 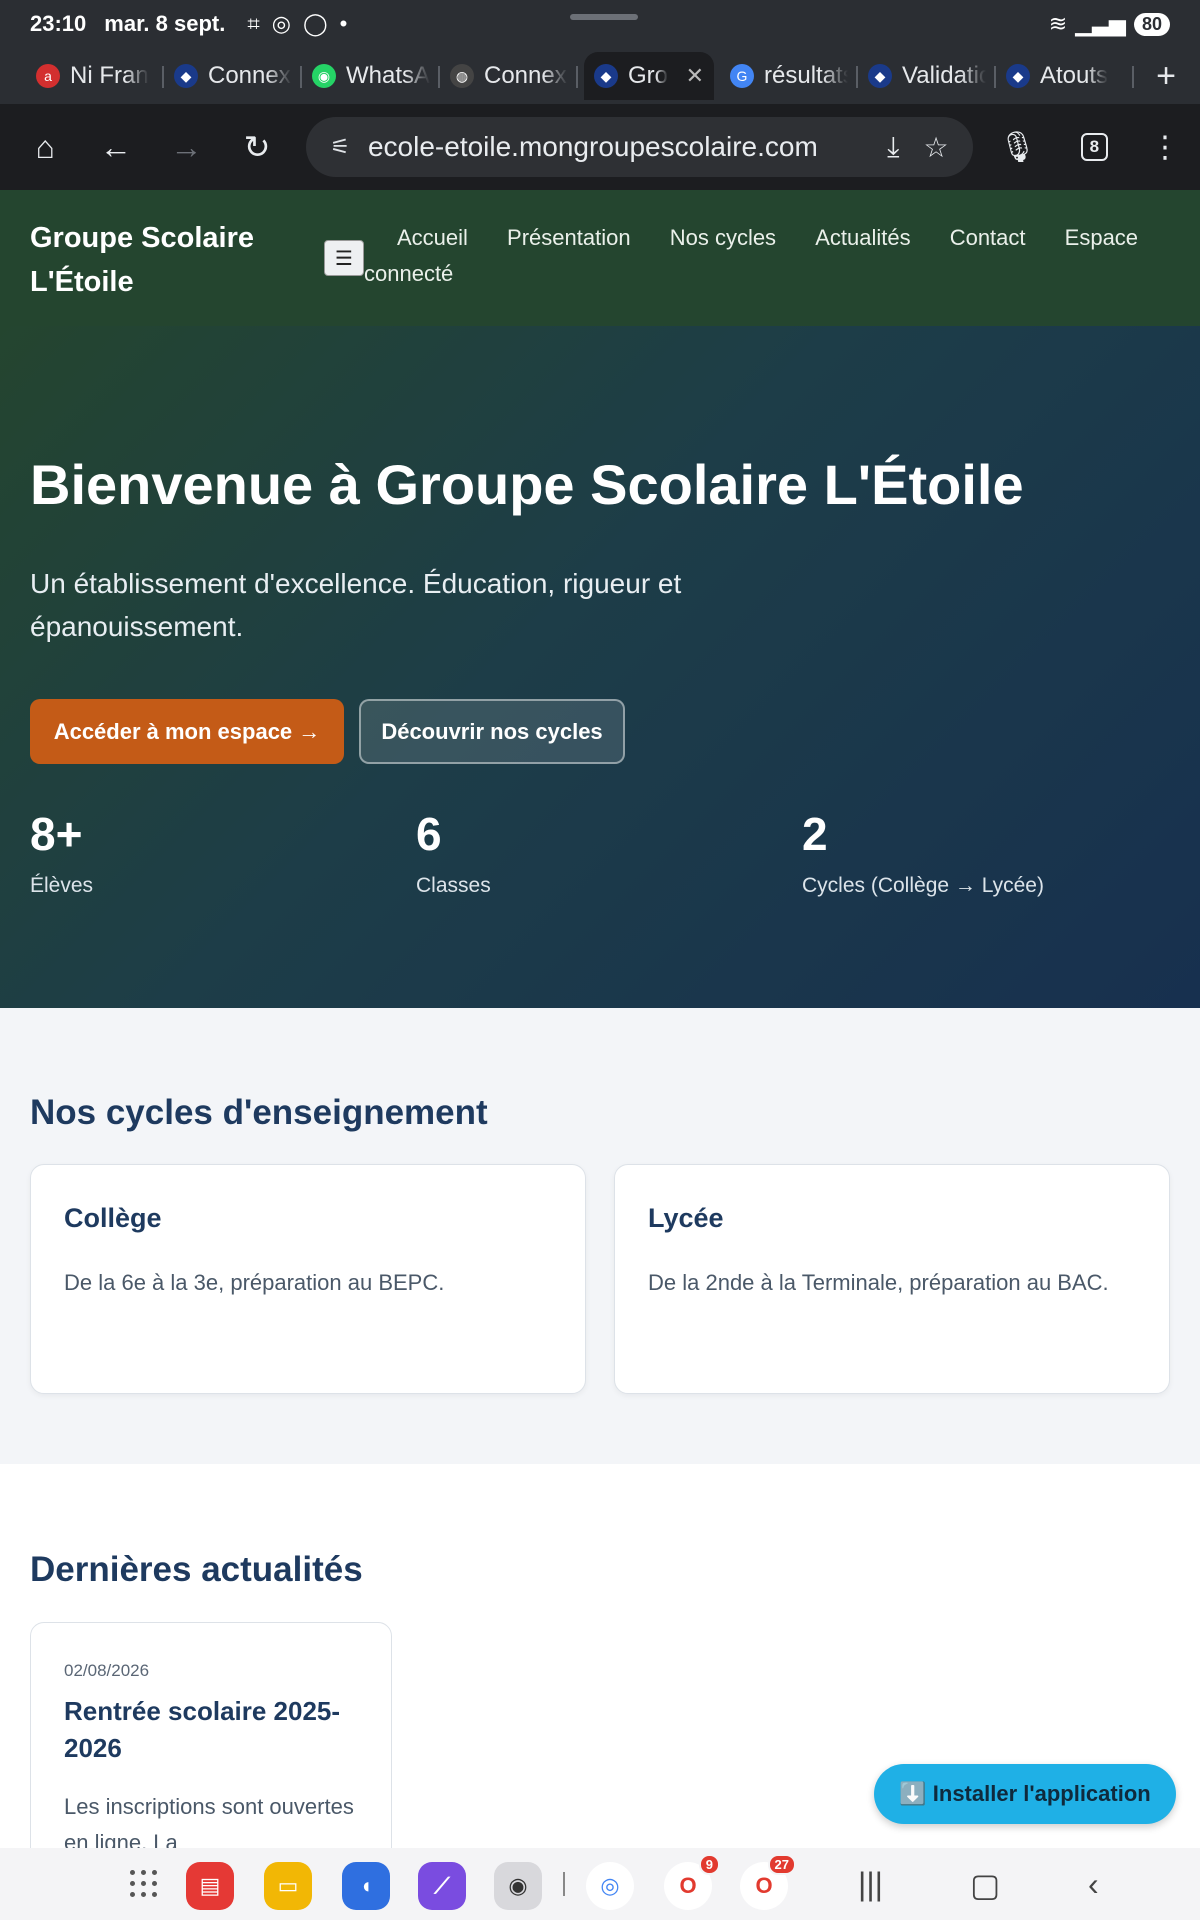 What do you see at coordinates (281, 23) in the screenshot?
I see `chrome-notification-icon: ◎` at bounding box center [281, 23].